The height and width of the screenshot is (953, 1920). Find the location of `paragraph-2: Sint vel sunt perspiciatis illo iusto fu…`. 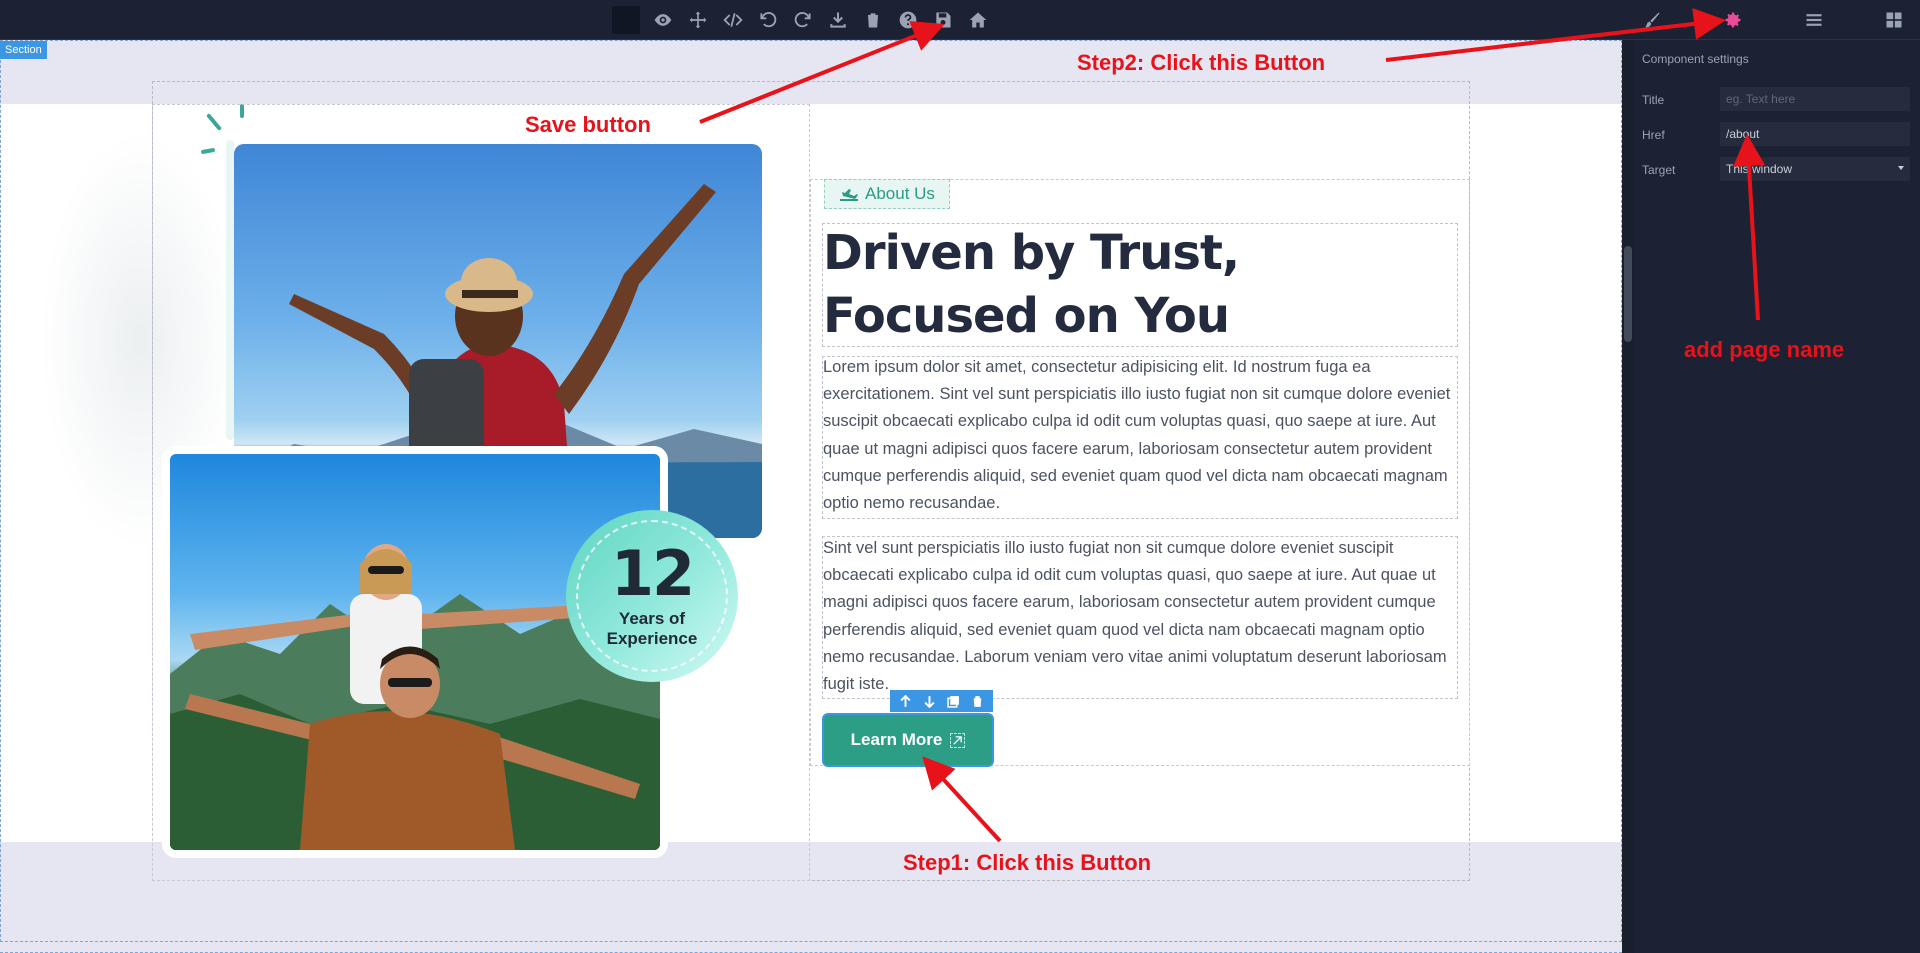

paragraph-2: Sint vel sunt perspiciatis illo iusto fu… is located at coordinates (1141, 616).